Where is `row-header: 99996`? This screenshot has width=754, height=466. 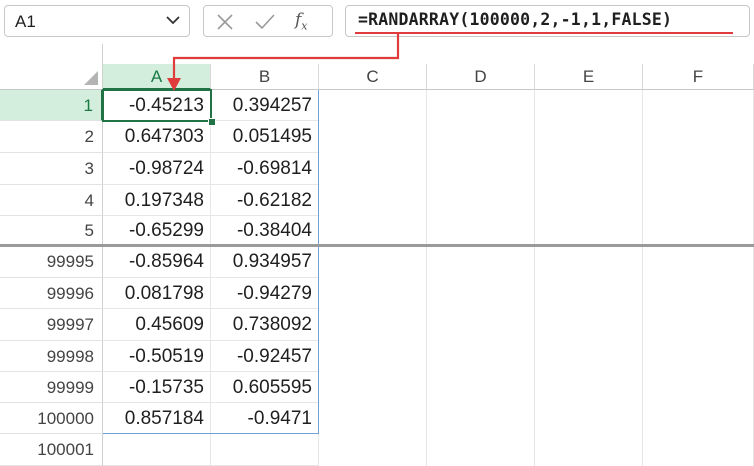 row-header: 99996 is located at coordinates (51, 293).